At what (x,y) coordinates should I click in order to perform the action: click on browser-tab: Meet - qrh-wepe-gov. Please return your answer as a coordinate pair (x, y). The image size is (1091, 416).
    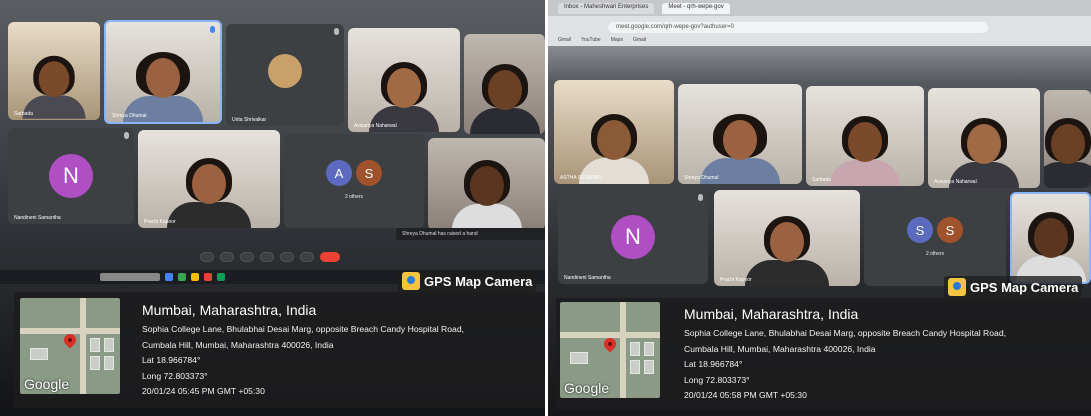
    Looking at the image, I should click on (696, 8).